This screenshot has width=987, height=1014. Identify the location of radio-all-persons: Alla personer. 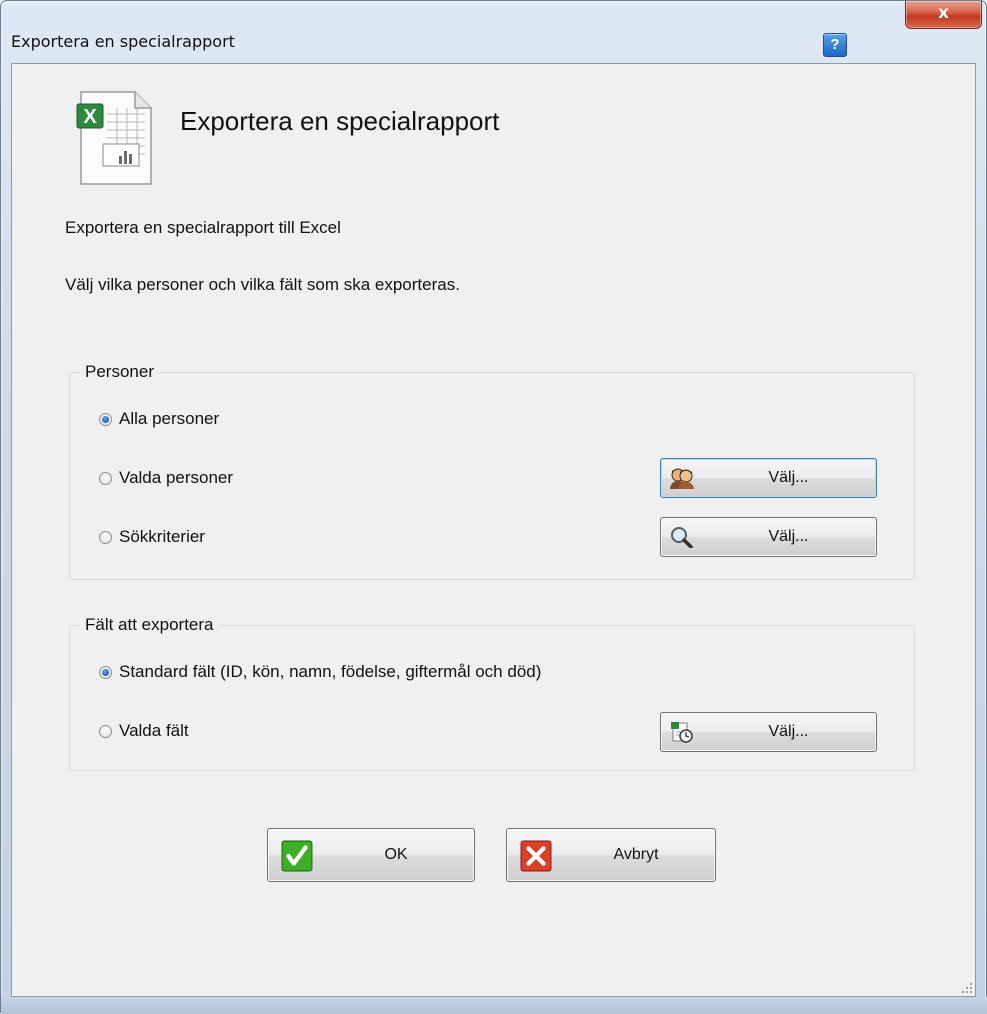
(159, 419).